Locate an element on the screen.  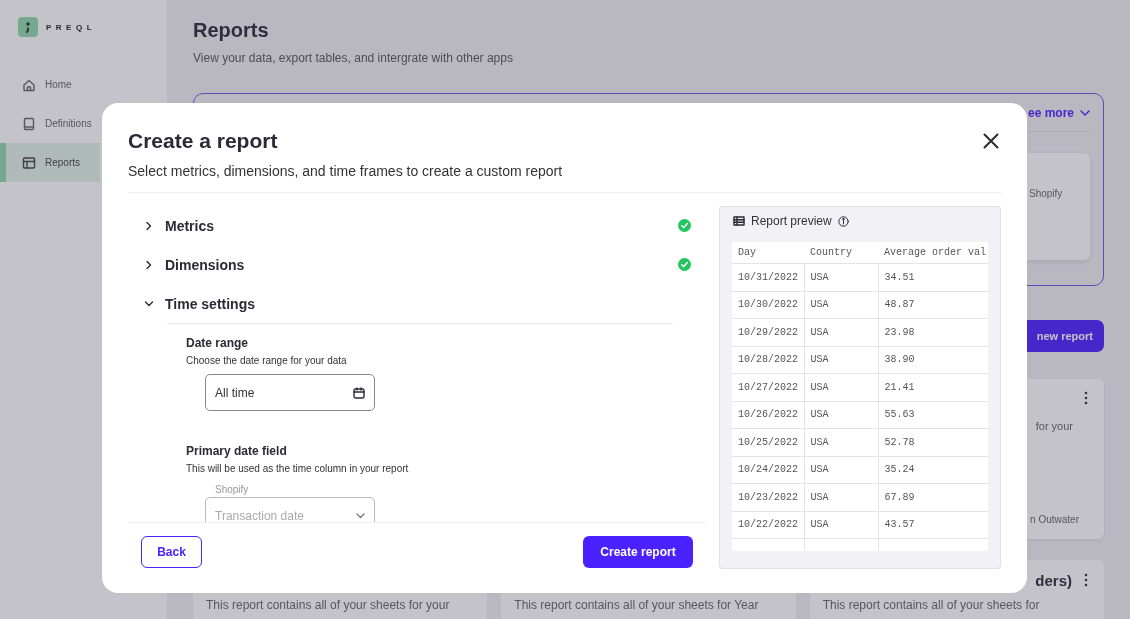
table-cell: 38.90 is located at coordinates (933, 360).